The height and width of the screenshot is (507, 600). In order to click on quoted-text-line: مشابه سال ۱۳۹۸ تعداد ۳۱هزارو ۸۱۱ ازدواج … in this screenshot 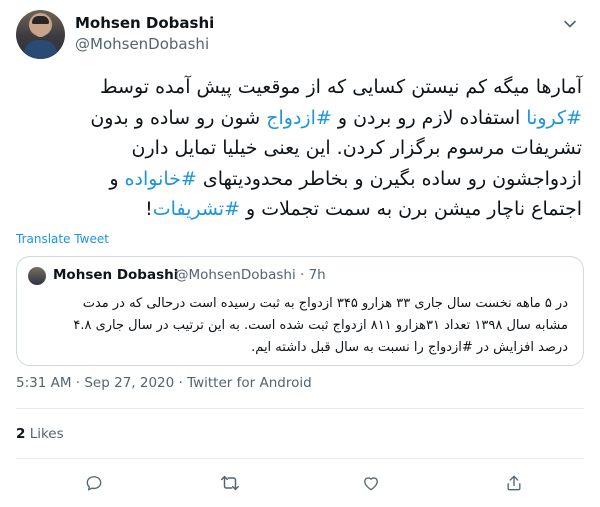, I will do `click(320, 325)`.